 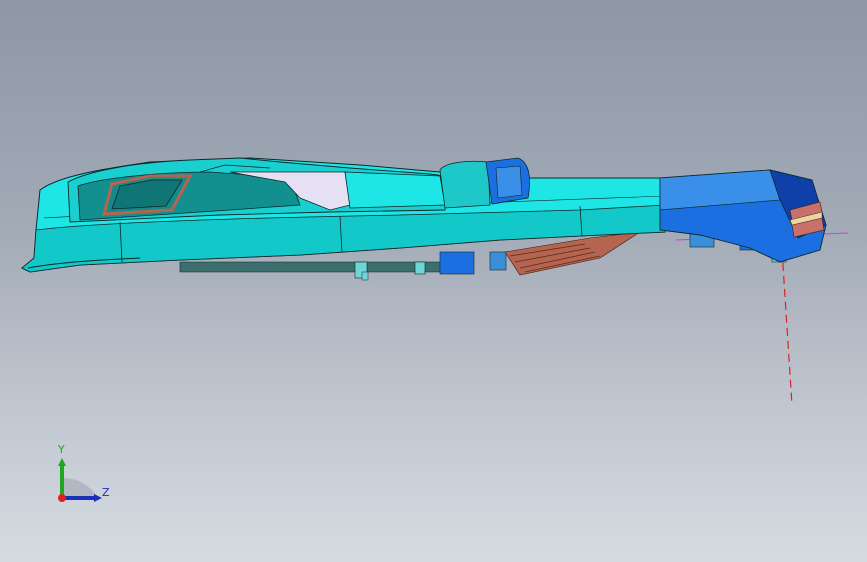 I want to click on y-axis-arrow-icon, so click(x=62, y=462).